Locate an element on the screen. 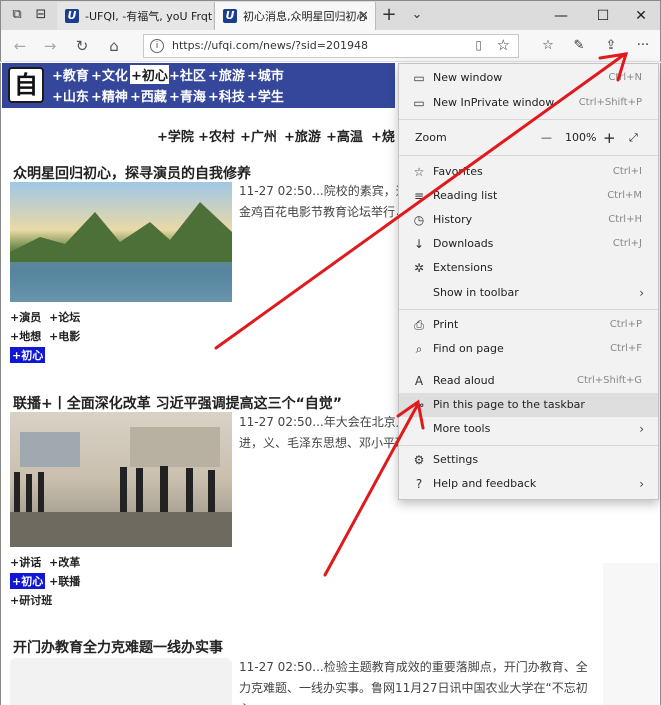 This screenshot has height=705, width=661. menu-shortcut: Ctrl+Shift+G is located at coordinates (609, 380).